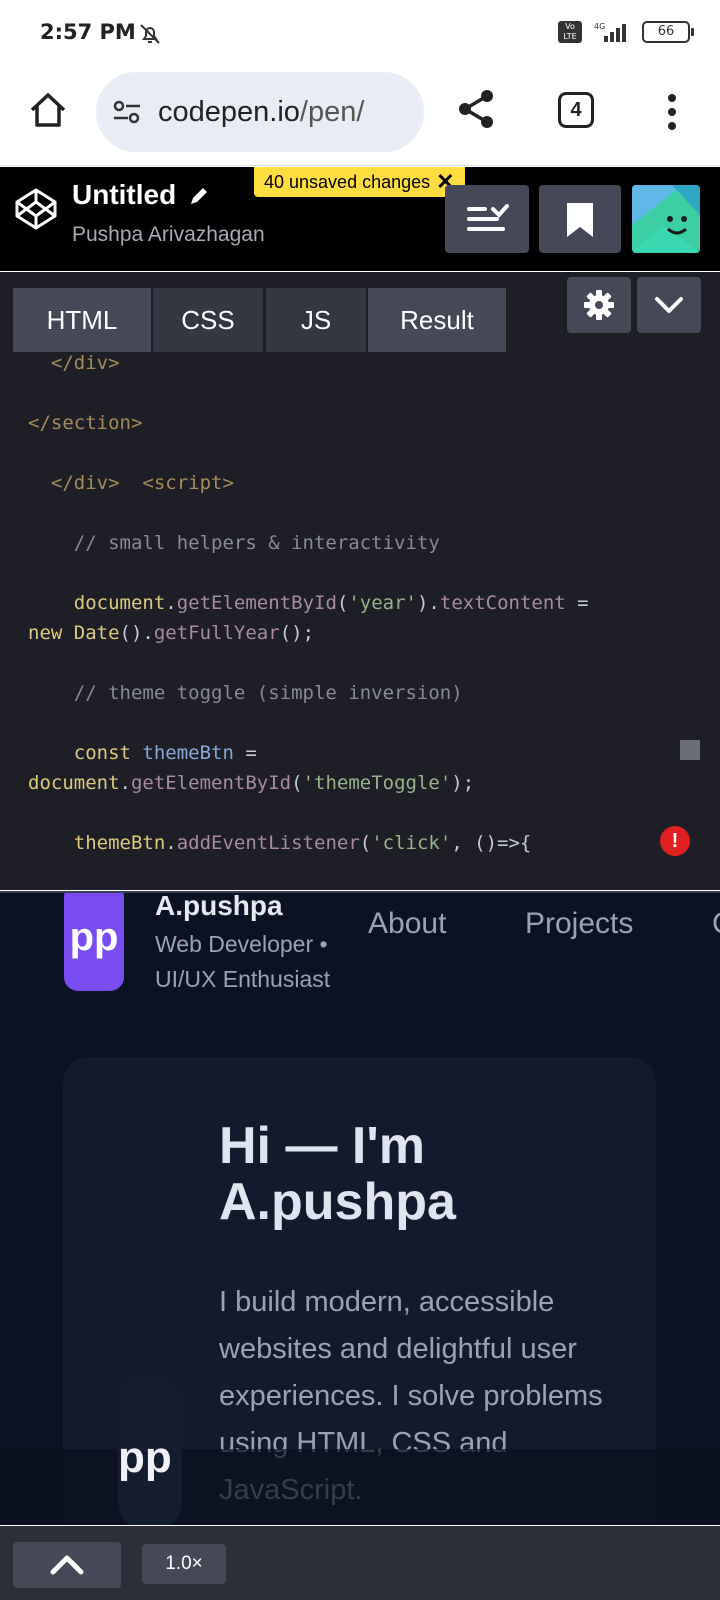 Image resolution: width=720 pixels, height=1600 pixels. I want to click on chevron-up-icon, so click(67, 1565).